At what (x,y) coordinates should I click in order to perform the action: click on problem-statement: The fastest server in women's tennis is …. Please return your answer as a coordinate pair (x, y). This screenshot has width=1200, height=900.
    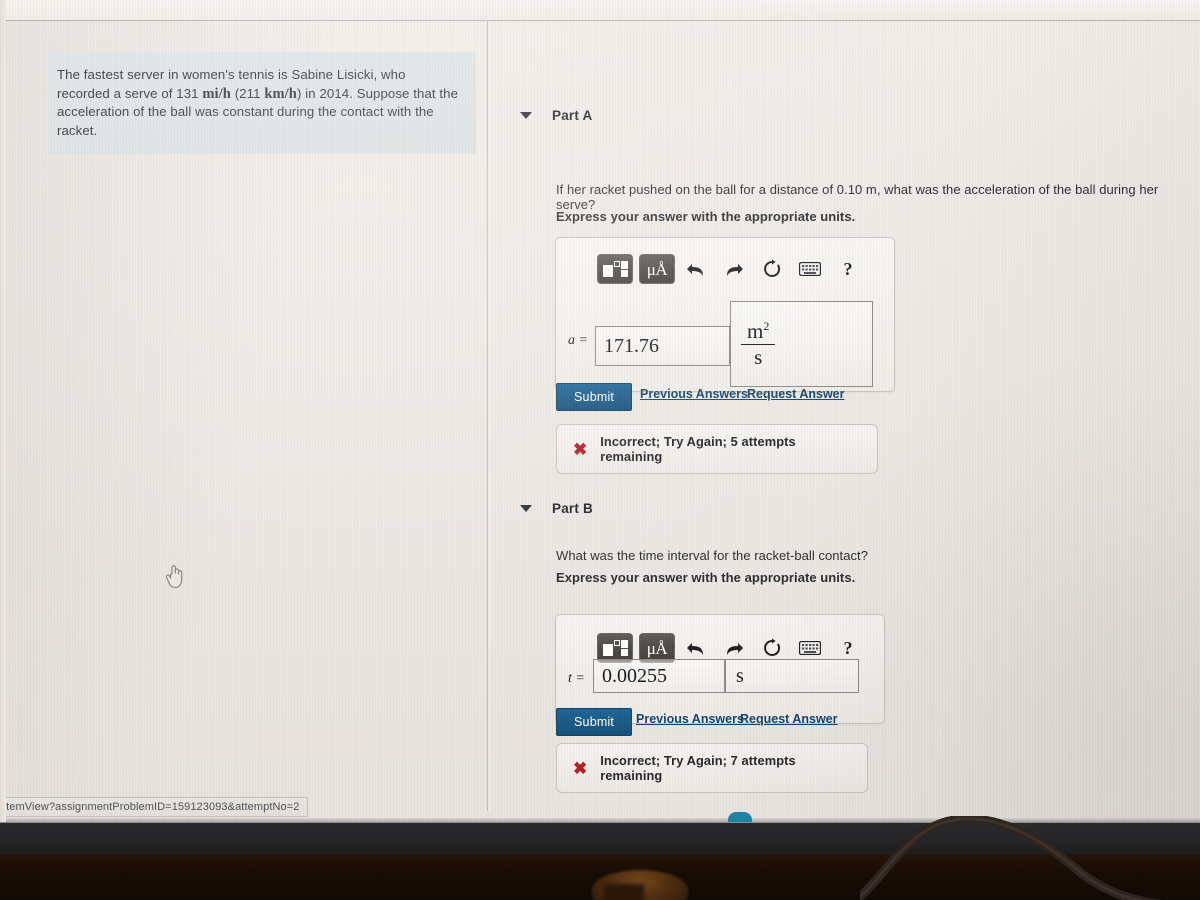
    Looking at the image, I should click on (262, 103).